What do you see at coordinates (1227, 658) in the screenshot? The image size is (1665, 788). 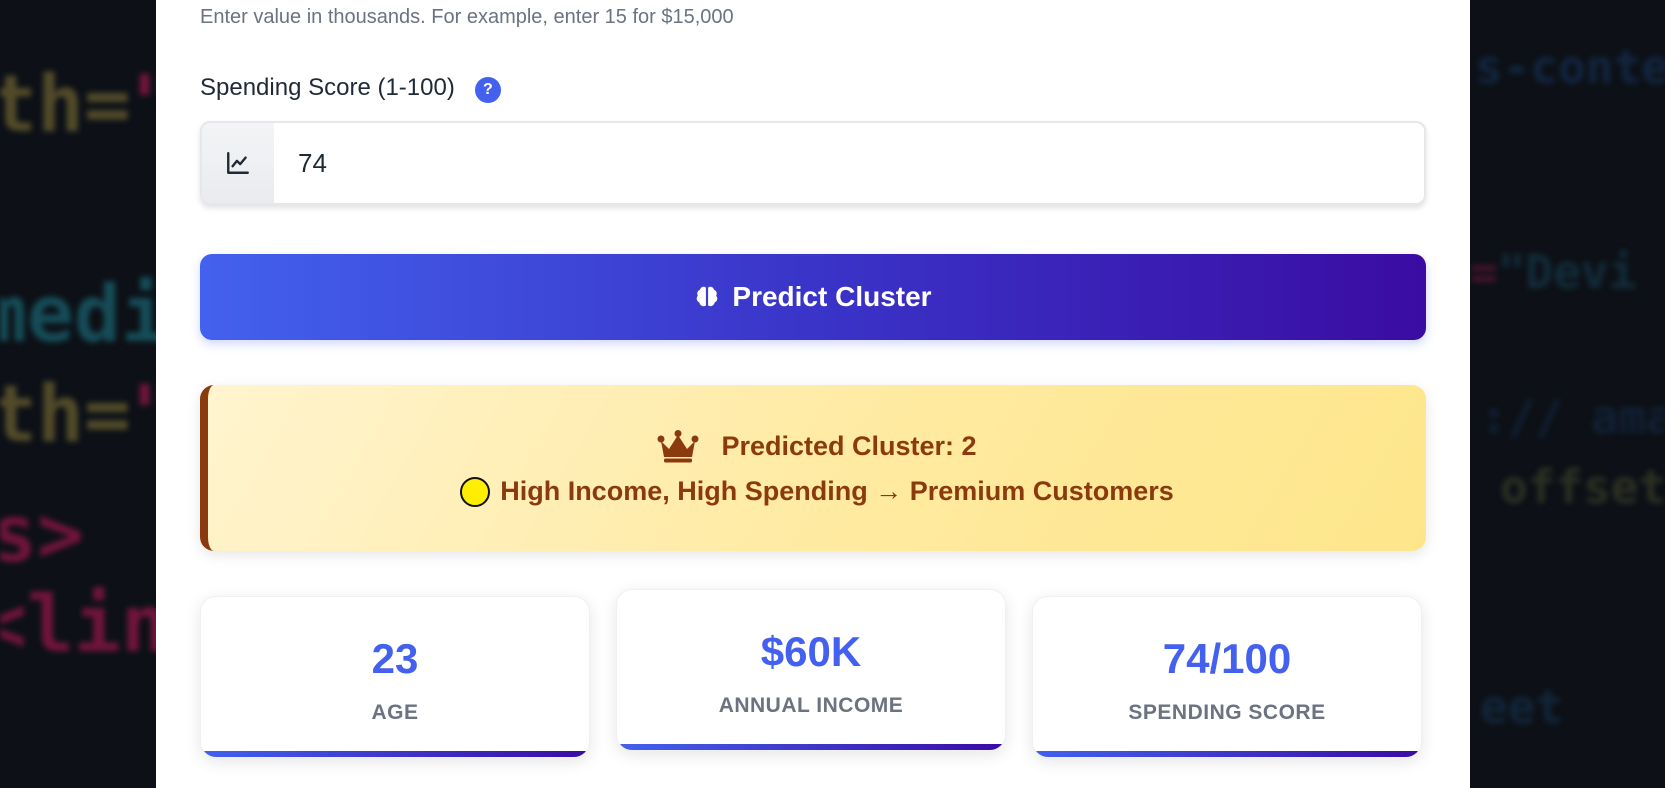 I see `stat-value: 74/100` at bounding box center [1227, 658].